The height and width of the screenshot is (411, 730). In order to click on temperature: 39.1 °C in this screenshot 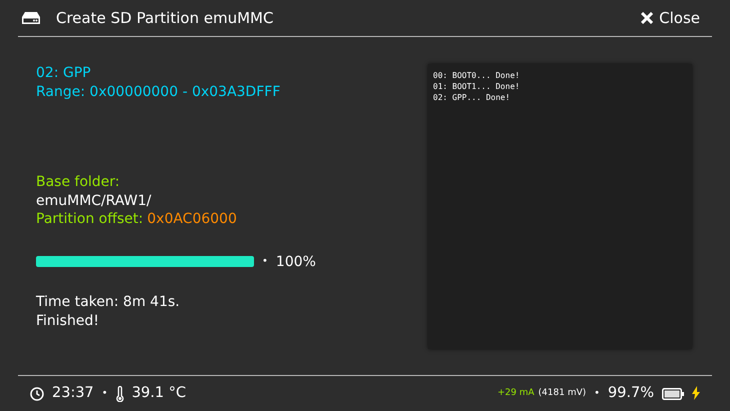, I will do `click(159, 393)`.